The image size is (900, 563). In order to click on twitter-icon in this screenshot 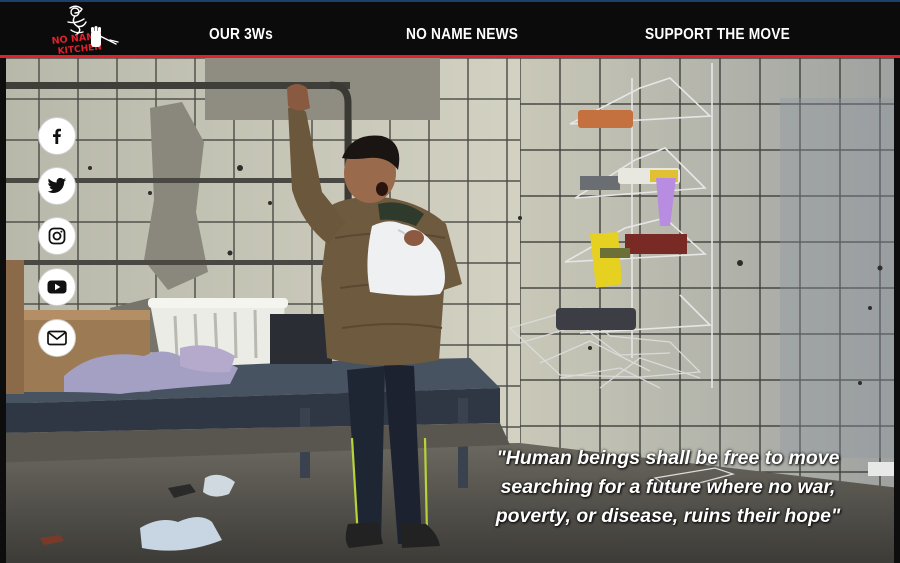, I will do `click(57, 185)`.